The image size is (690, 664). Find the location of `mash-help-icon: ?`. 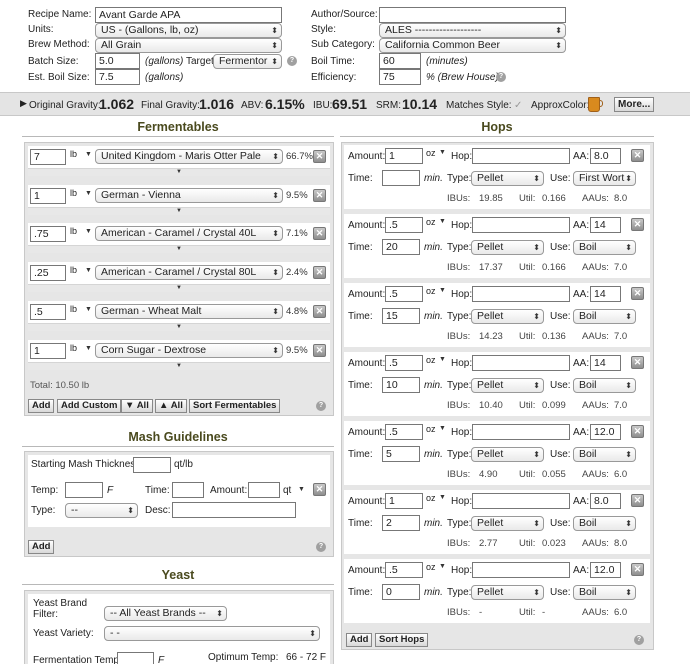

mash-help-icon: ? is located at coordinates (321, 547).